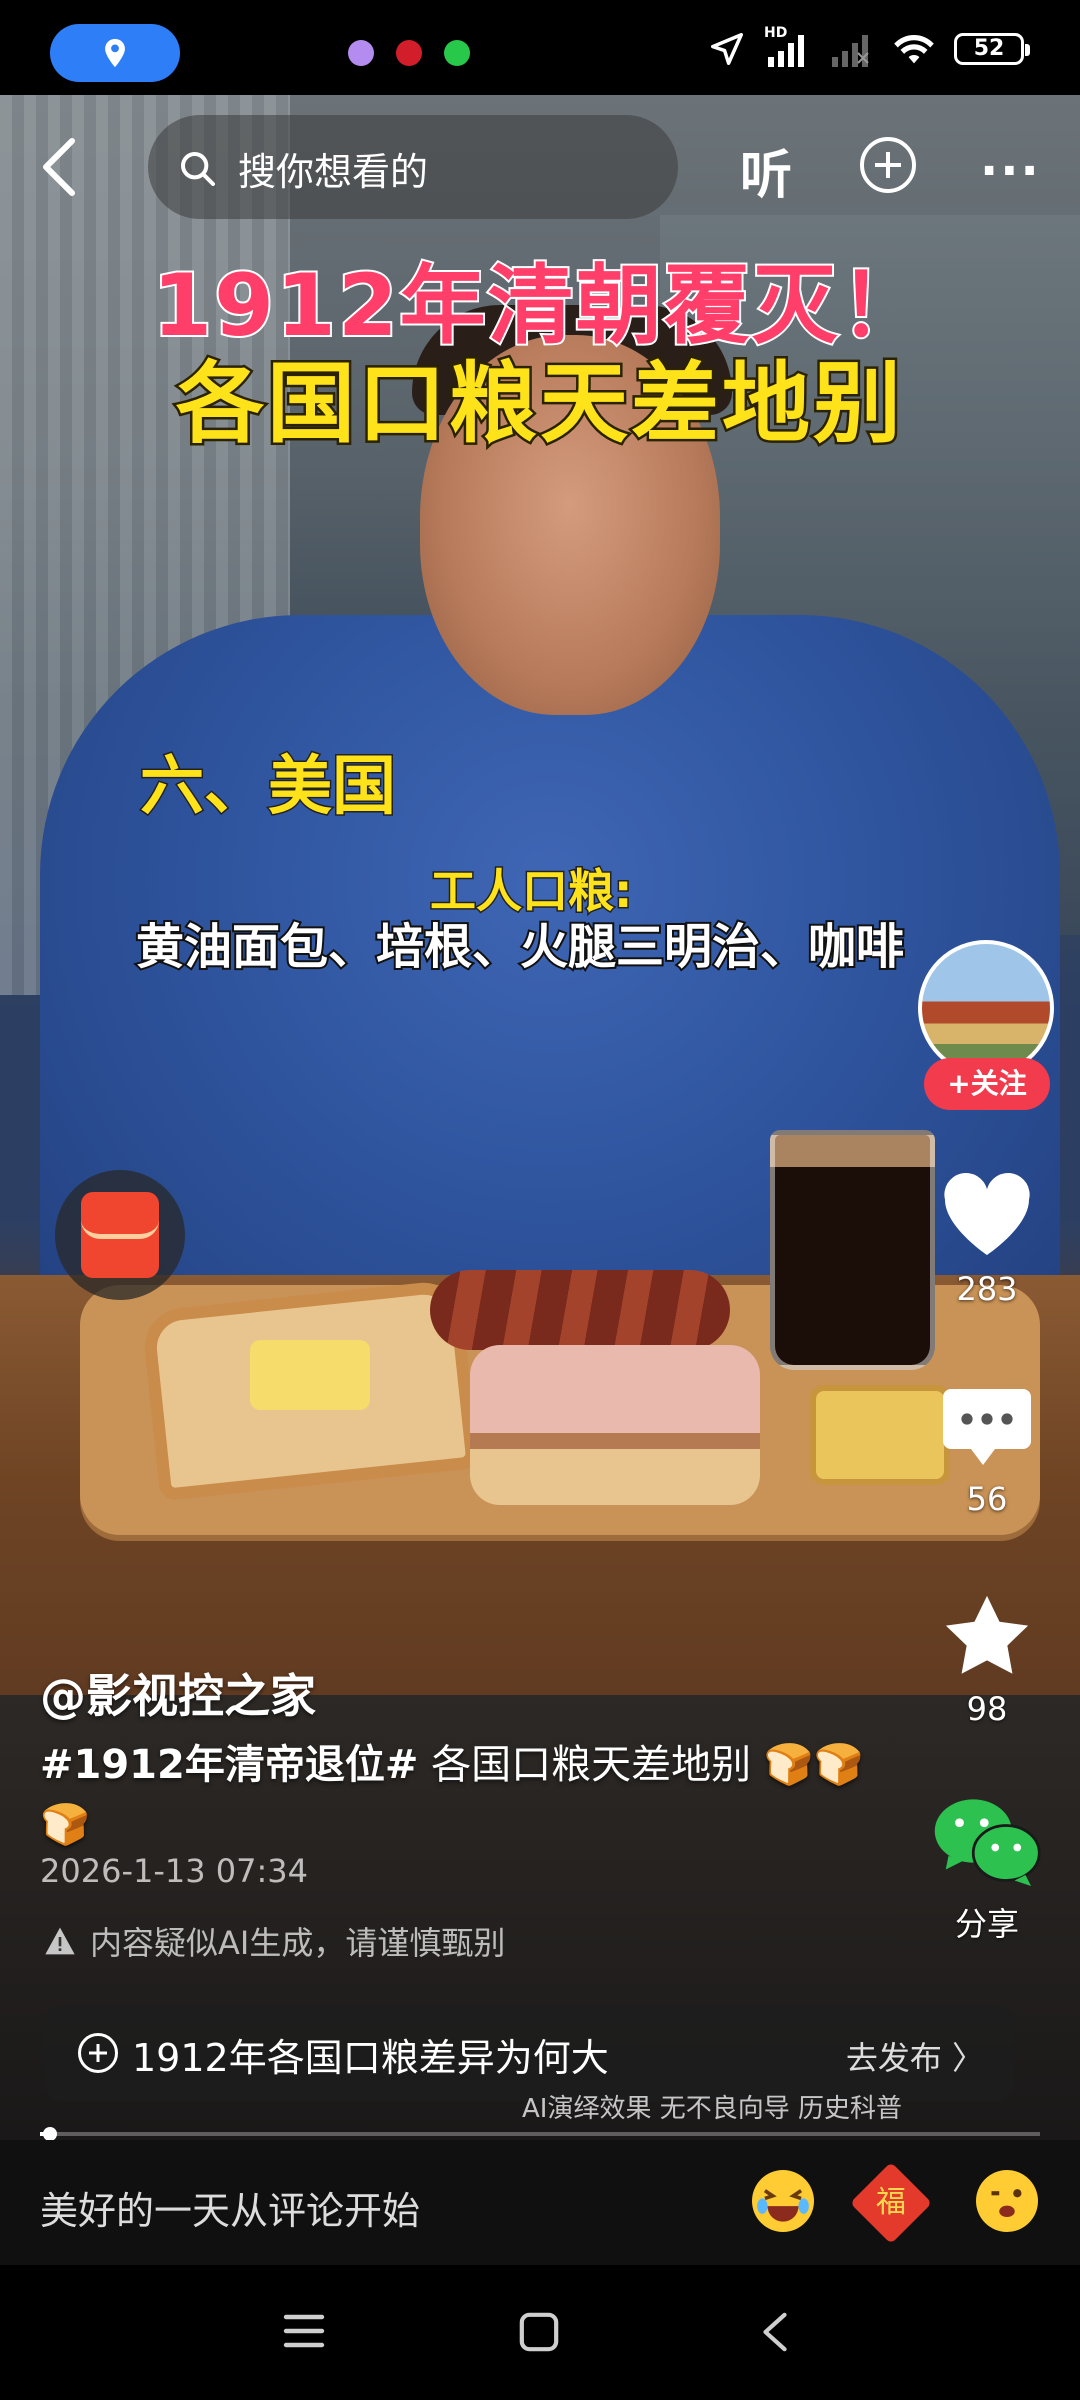  Describe the element at coordinates (992, 49) in the screenshot. I see `battery-indicator: 52` at that location.